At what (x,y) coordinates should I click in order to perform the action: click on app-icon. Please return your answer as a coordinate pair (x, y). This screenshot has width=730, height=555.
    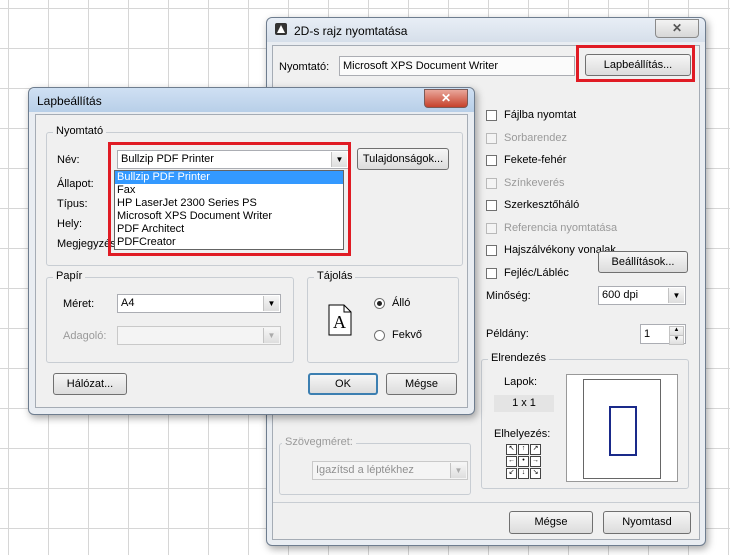
    Looking at the image, I should click on (281, 29).